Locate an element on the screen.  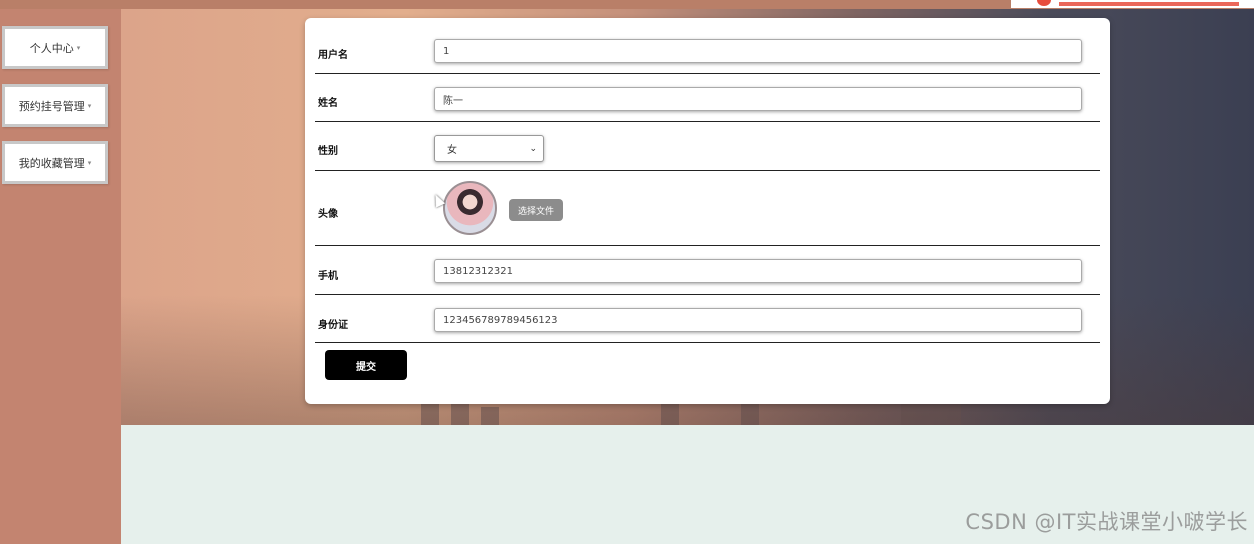
form-row-name: 姓名 陈一 is located at coordinates (707, 97).